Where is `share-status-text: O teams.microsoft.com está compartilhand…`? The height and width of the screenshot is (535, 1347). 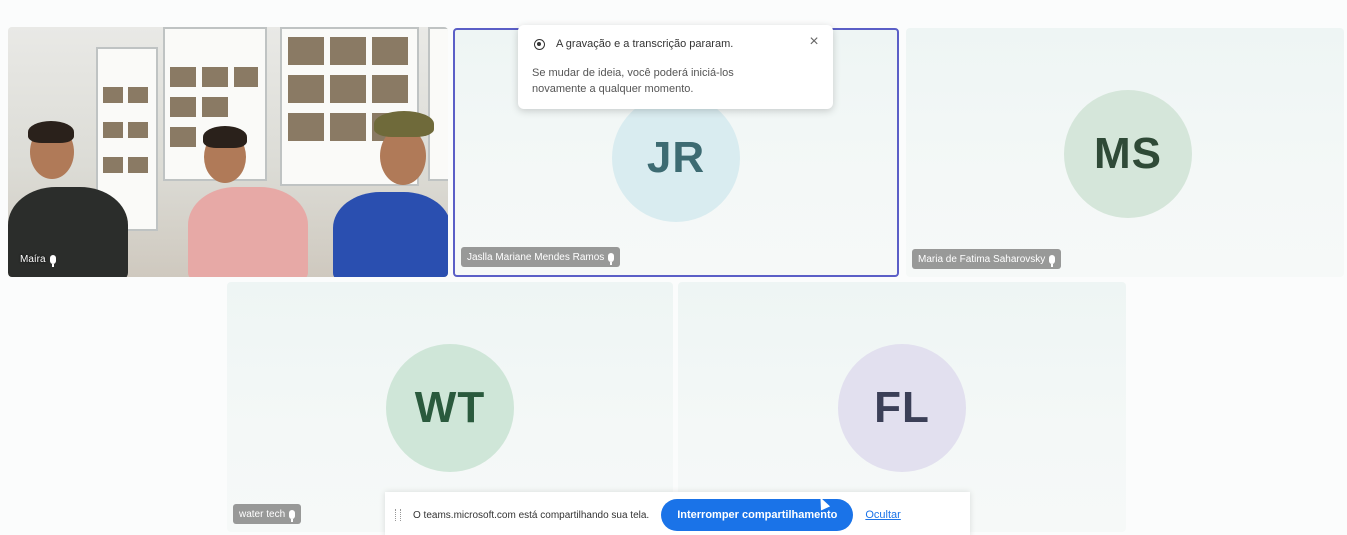 share-status-text: O teams.microsoft.com está compartilhand… is located at coordinates (531, 515).